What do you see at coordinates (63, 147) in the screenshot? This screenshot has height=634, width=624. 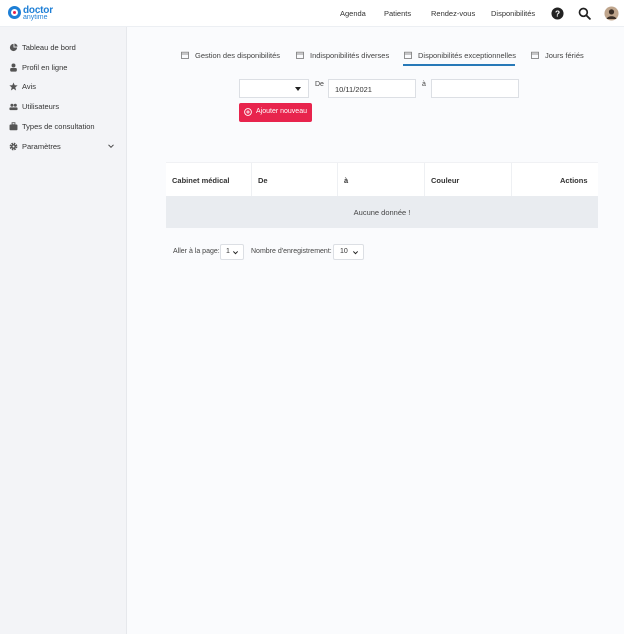 I see `sidebar-item-parametres: Paramètres` at bounding box center [63, 147].